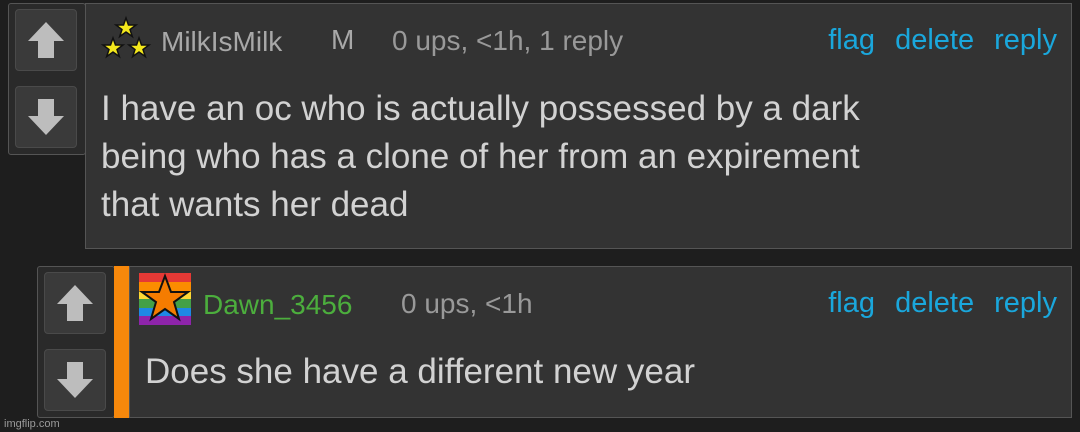 The width and height of the screenshot is (1080, 432). Describe the element at coordinates (467, 303) in the screenshot. I see `comment-meta: 0 ups, <1h` at that location.